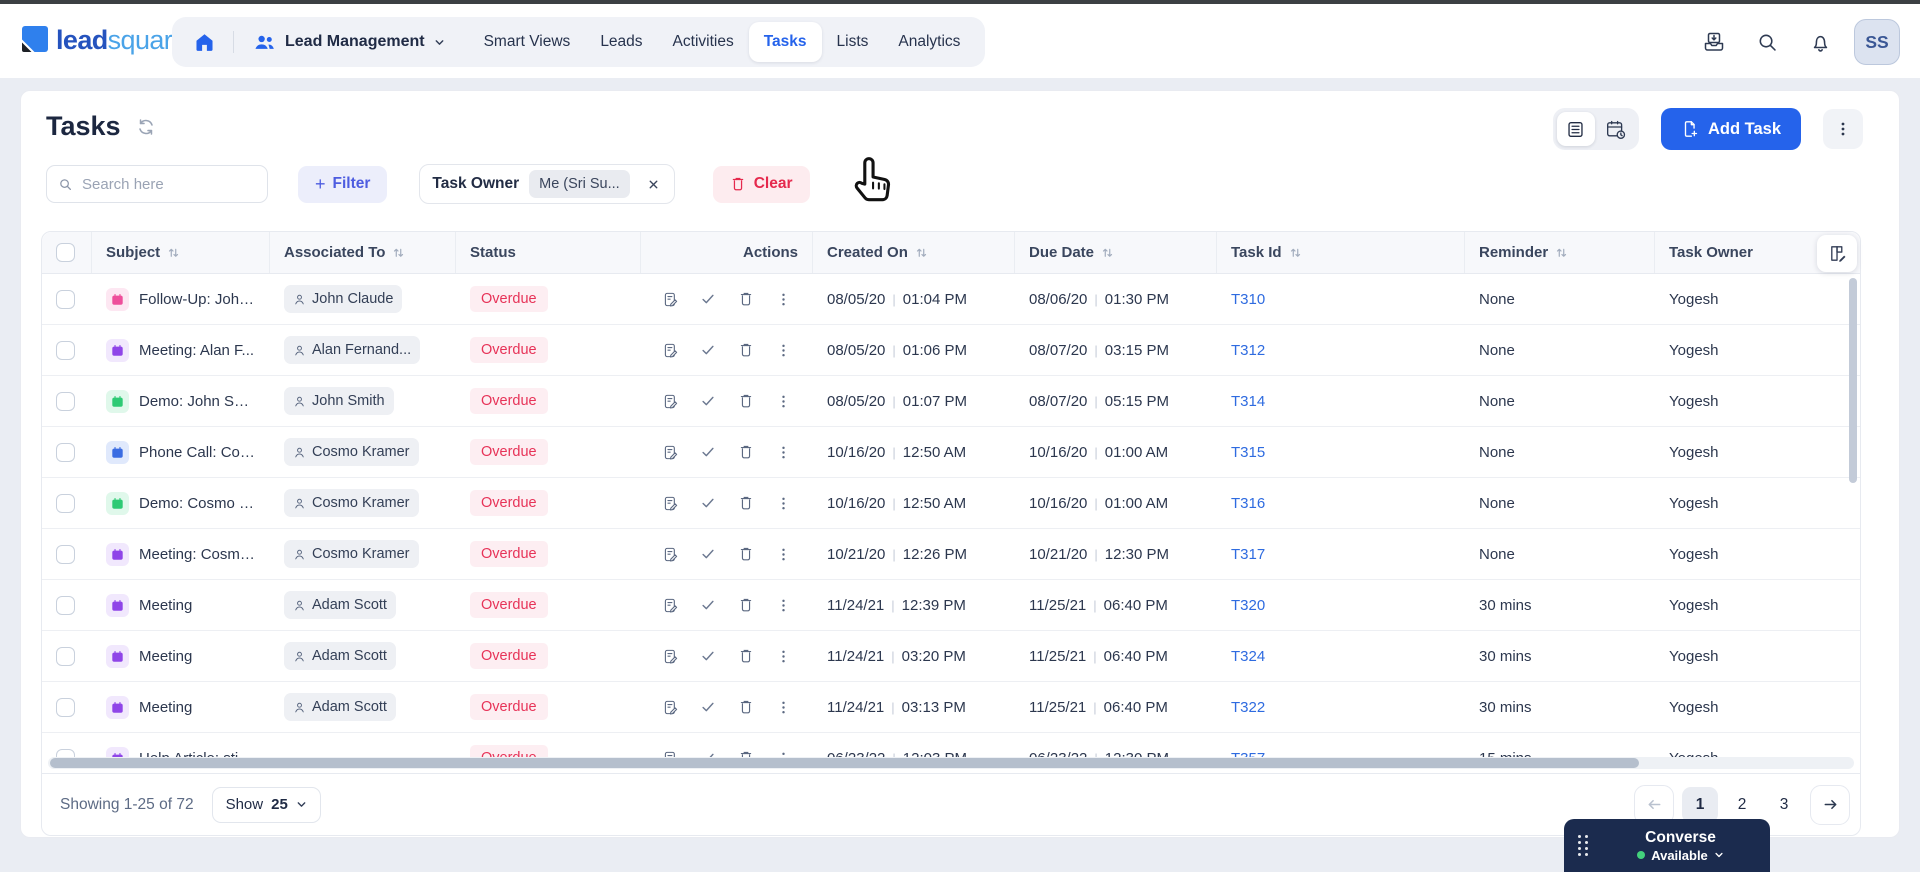  Describe the element at coordinates (1700, 804) in the screenshot. I see `page-button-1: 1` at that location.